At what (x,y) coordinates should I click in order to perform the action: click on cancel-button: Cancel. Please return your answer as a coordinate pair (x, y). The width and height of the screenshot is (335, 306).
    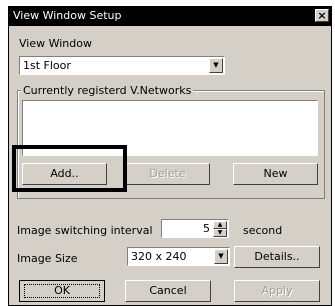
    Looking at the image, I should click on (168, 291).